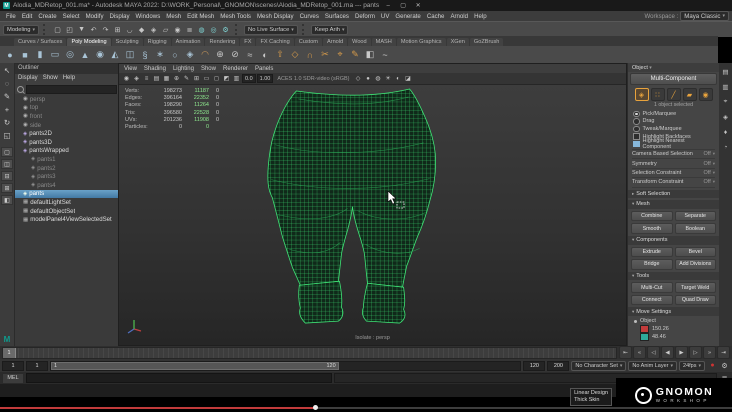  Describe the element at coordinates (265, 55) in the screenshot. I see `boolean-icon: ◐` at that location.